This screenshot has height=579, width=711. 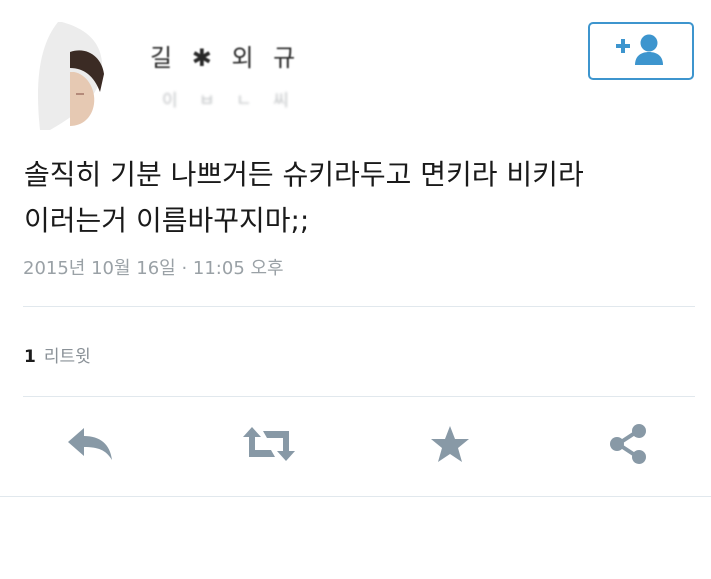 What do you see at coordinates (225, 55) in the screenshot?
I see `author-display-name: 길 ✱ 외 규` at bounding box center [225, 55].